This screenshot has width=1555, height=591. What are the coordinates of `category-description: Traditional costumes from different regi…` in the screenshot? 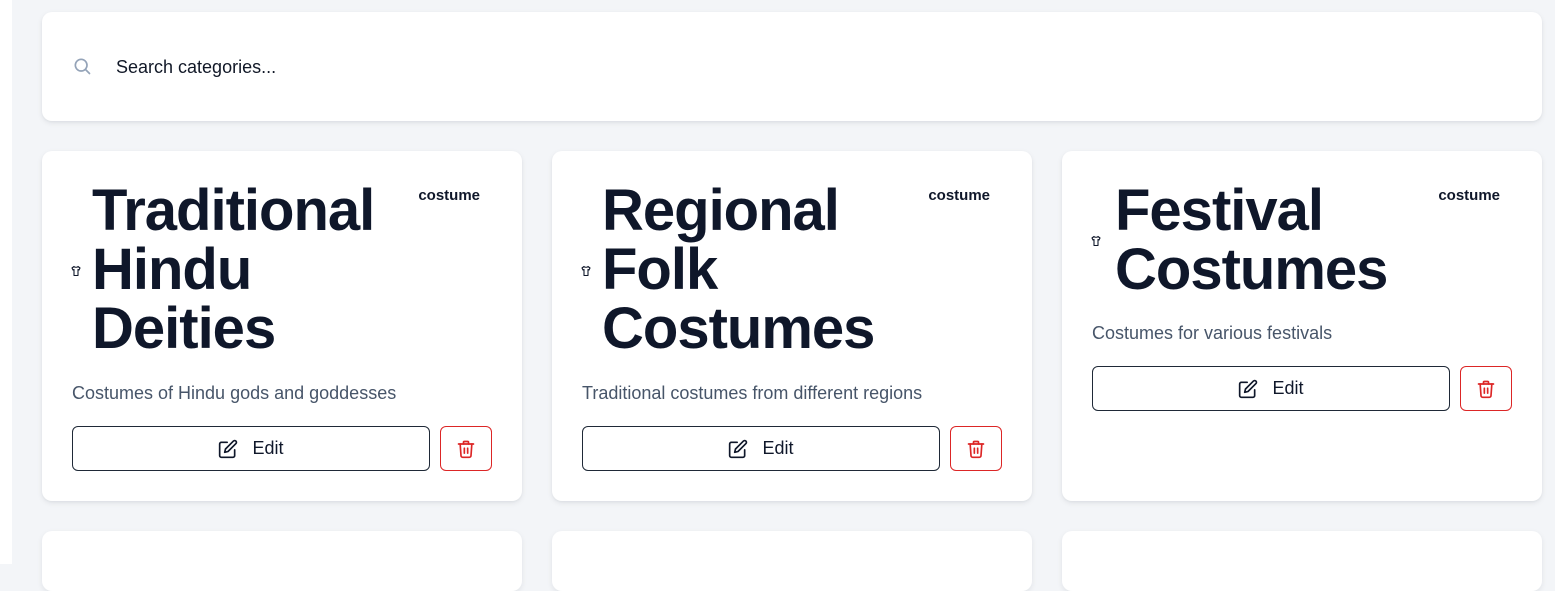 It's located at (752, 393).